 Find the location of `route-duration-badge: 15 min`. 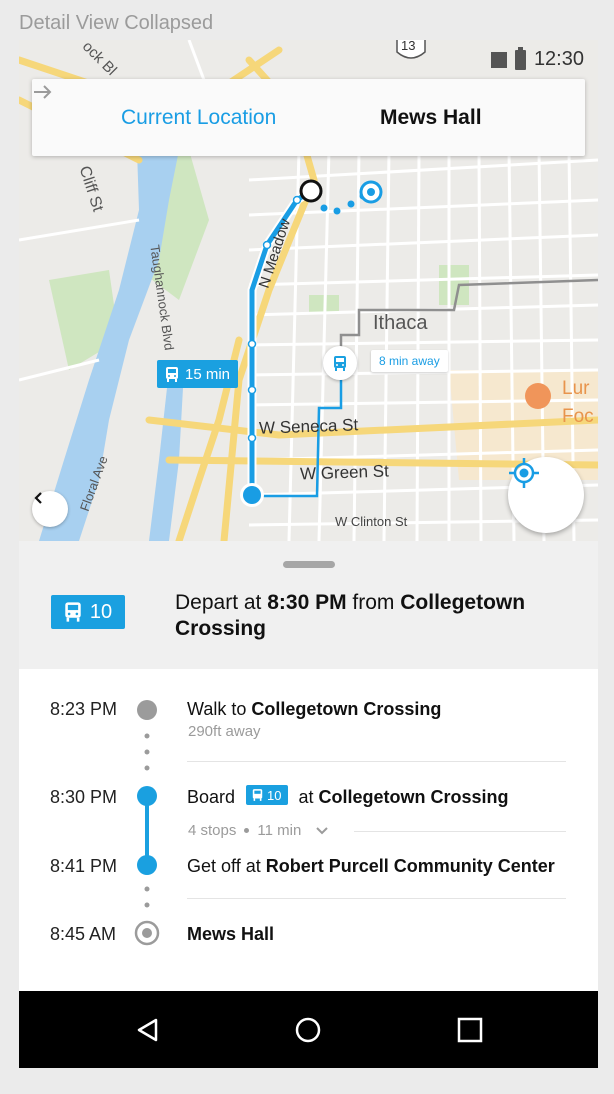

route-duration-badge: 15 min is located at coordinates (198, 374).